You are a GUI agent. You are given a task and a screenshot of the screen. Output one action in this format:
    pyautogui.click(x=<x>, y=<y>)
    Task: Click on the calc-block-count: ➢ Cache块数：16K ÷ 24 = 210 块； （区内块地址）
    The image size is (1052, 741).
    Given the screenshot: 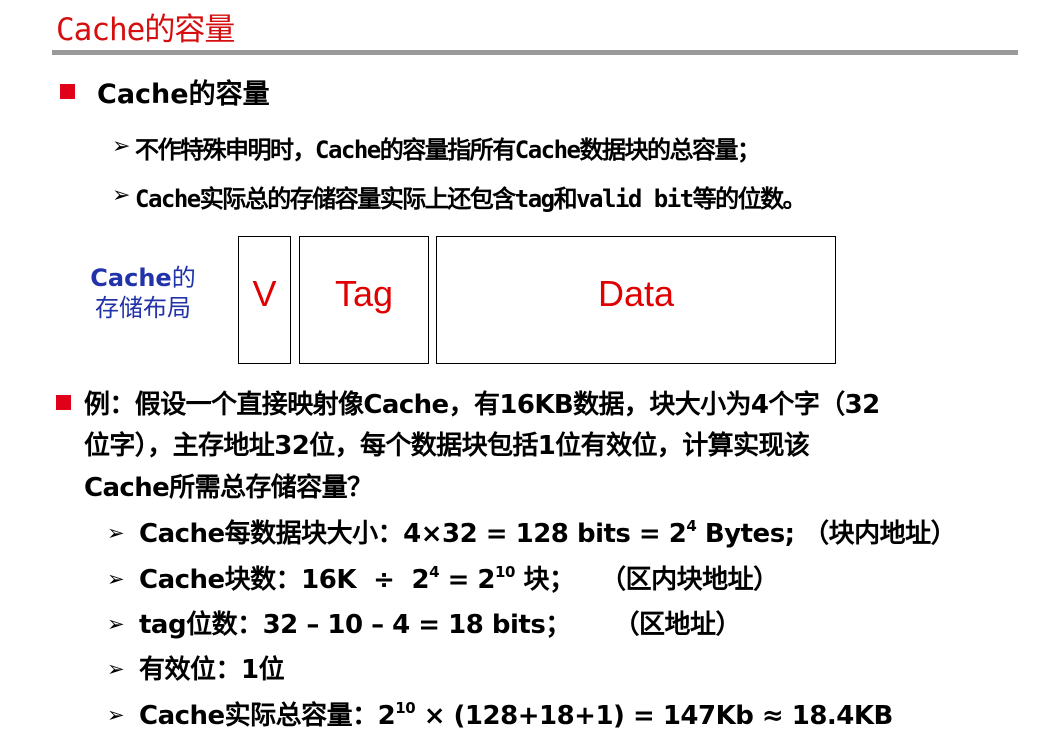 What is the action you would take?
    pyautogui.click(x=443, y=579)
    